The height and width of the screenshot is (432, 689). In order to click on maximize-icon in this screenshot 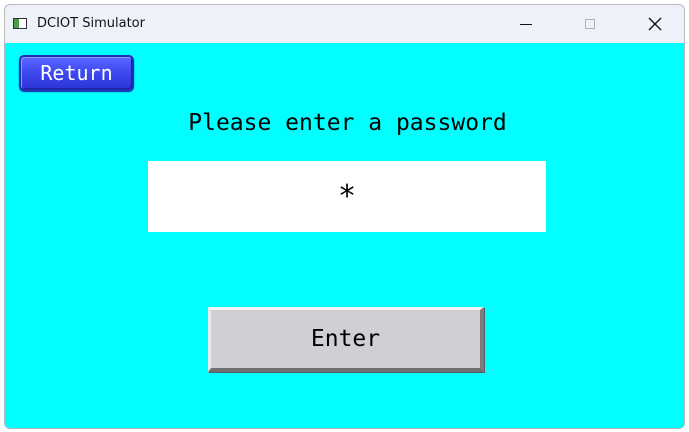, I will do `click(590, 24)`.